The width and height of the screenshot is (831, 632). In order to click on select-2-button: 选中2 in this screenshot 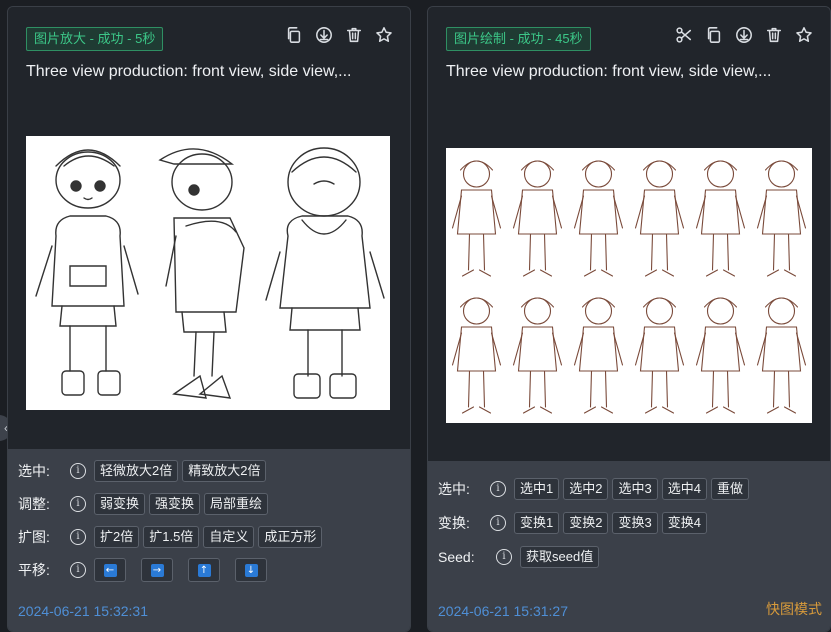, I will do `click(586, 489)`.